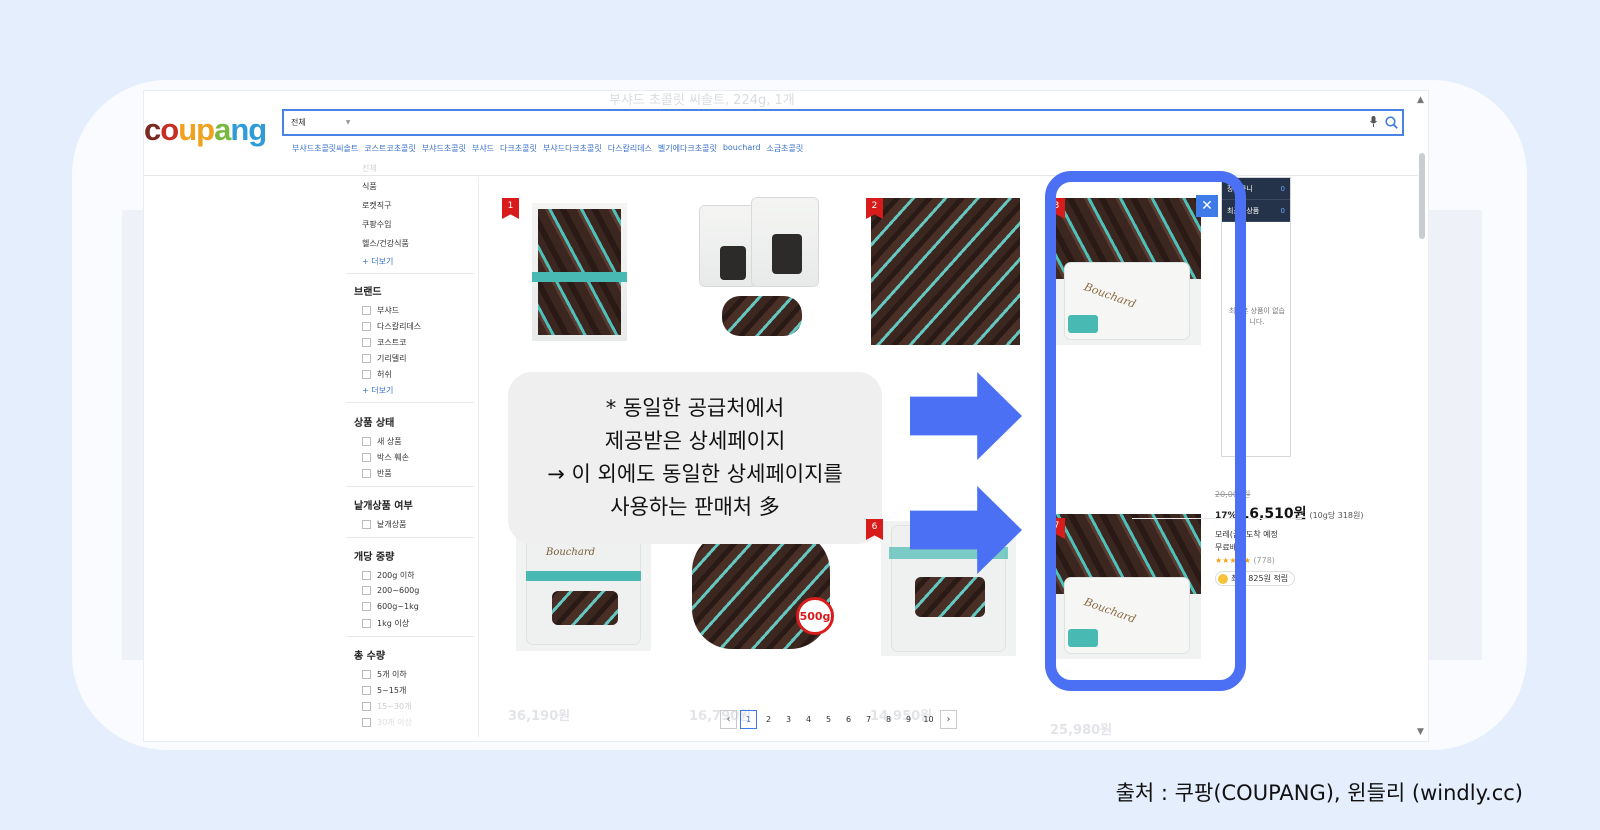 The width and height of the screenshot is (1600, 830). Describe the element at coordinates (377, 261) in the screenshot. I see `category-more-link: + 더보기` at that location.